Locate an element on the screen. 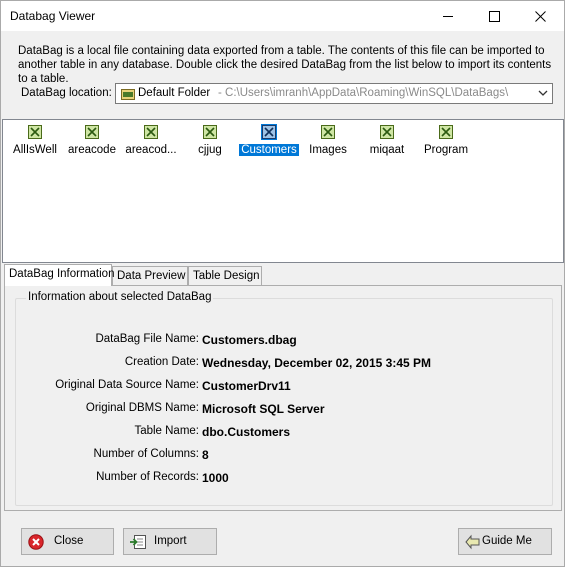 This screenshot has height=567, width=565. info-row: DataBag File Name: Customers.dbag is located at coordinates (285, 341).